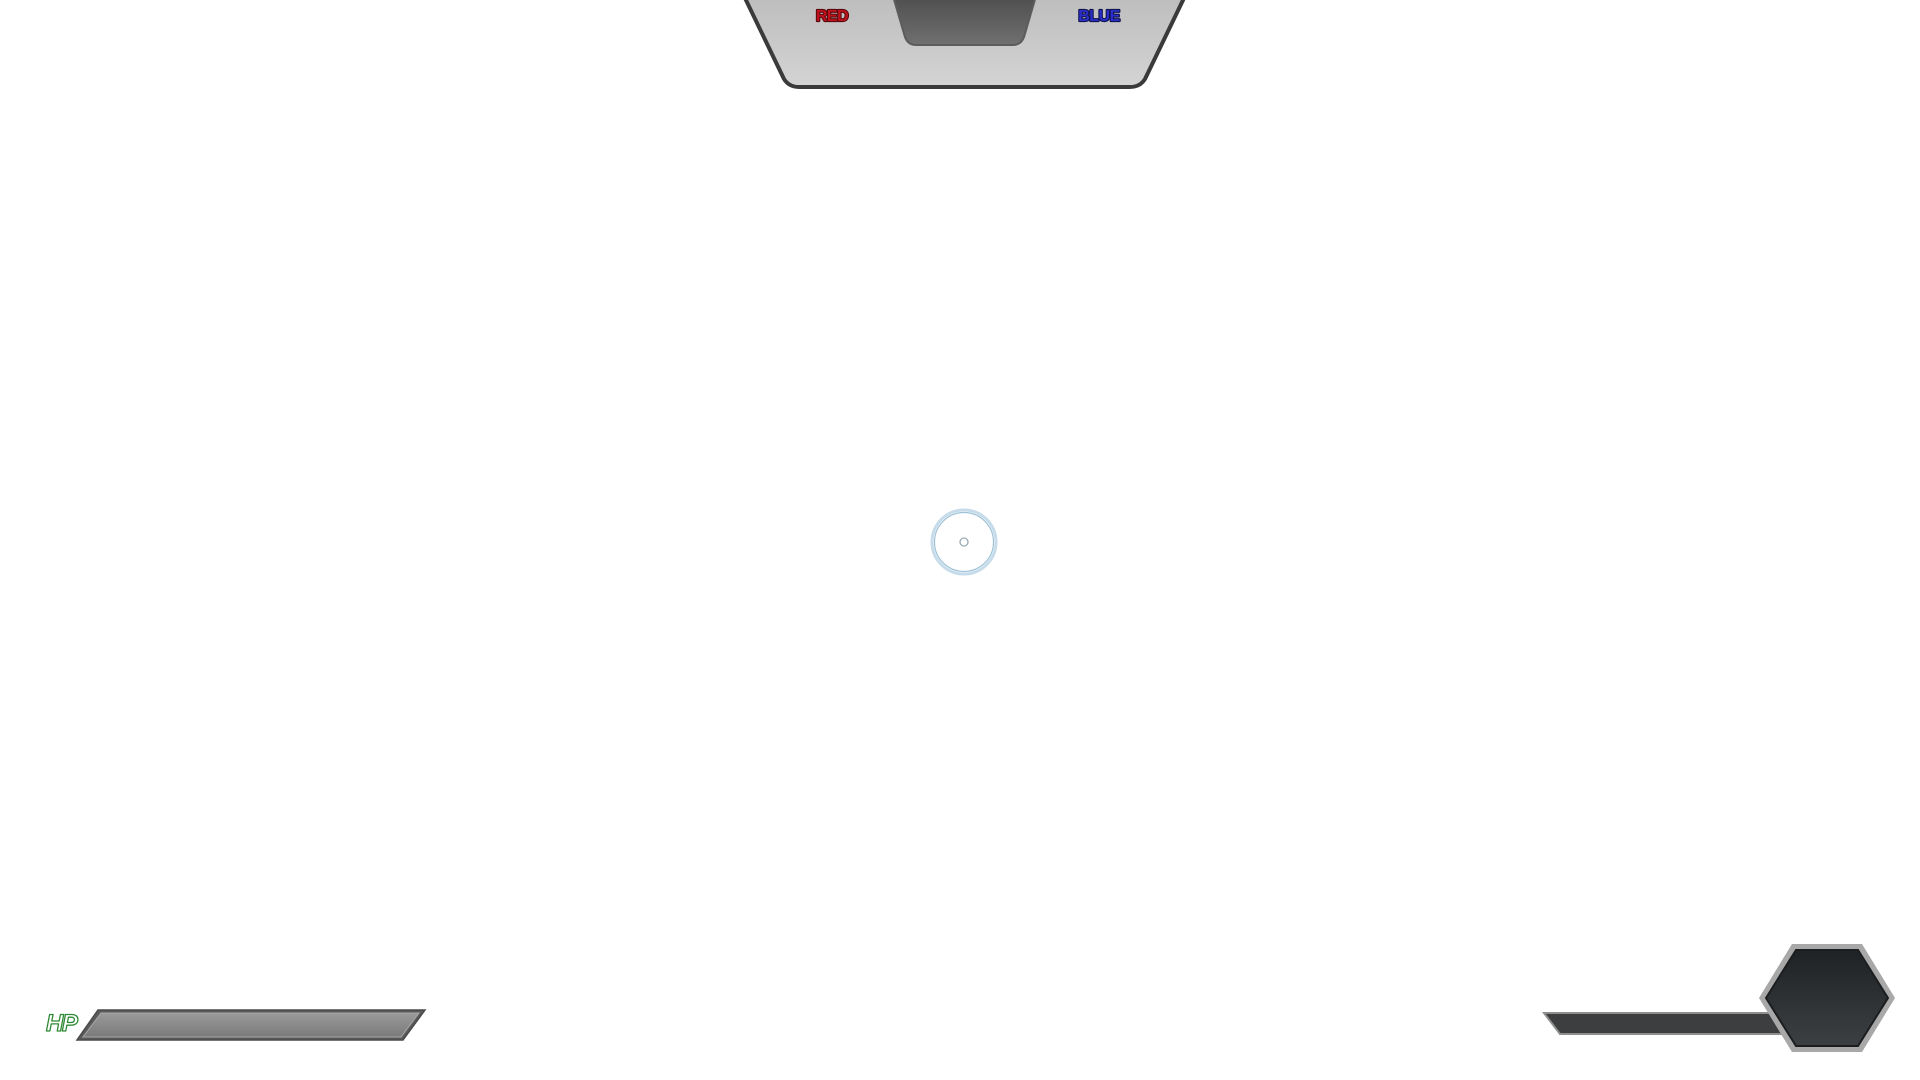 The height and width of the screenshot is (1080, 1920). Describe the element at coordinates (251, 1025) in the screenshot. I see `hp-bar-fill` at that location.